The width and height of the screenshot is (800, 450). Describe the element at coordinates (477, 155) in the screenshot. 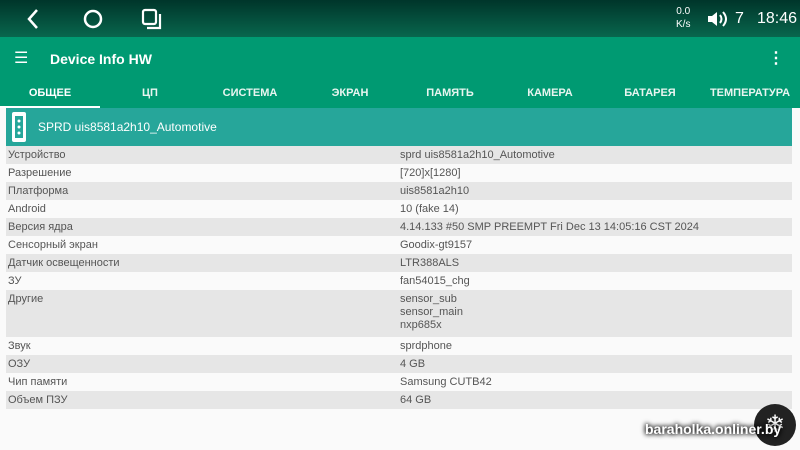

I see `row-value: sprd uis8581a2h10_Automotive` at that location.